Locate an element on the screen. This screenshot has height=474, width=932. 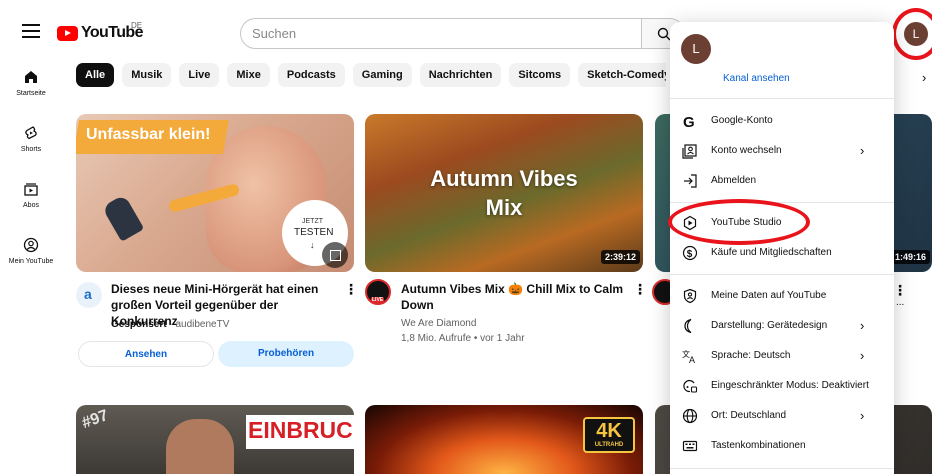
shorts-icon is located at coordinates (31, 133).